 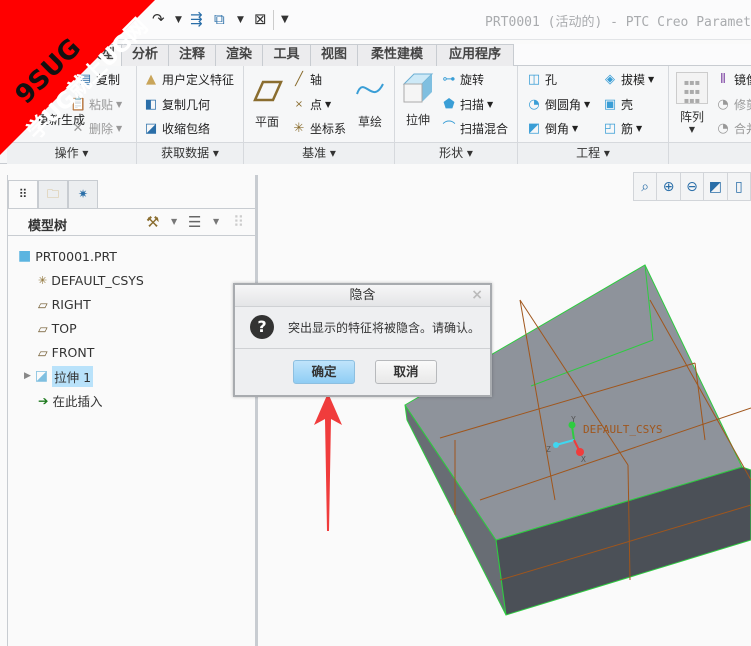 I want to click on group-engineering: ◫ 孔 ◔ 倒圆角 ▼ ◩ 倒角 ▼ ◈ 拔模 ▼ ▣ 壳 ◰ 筋 ▼ 工程 ▾, so click(x=593, y=115).